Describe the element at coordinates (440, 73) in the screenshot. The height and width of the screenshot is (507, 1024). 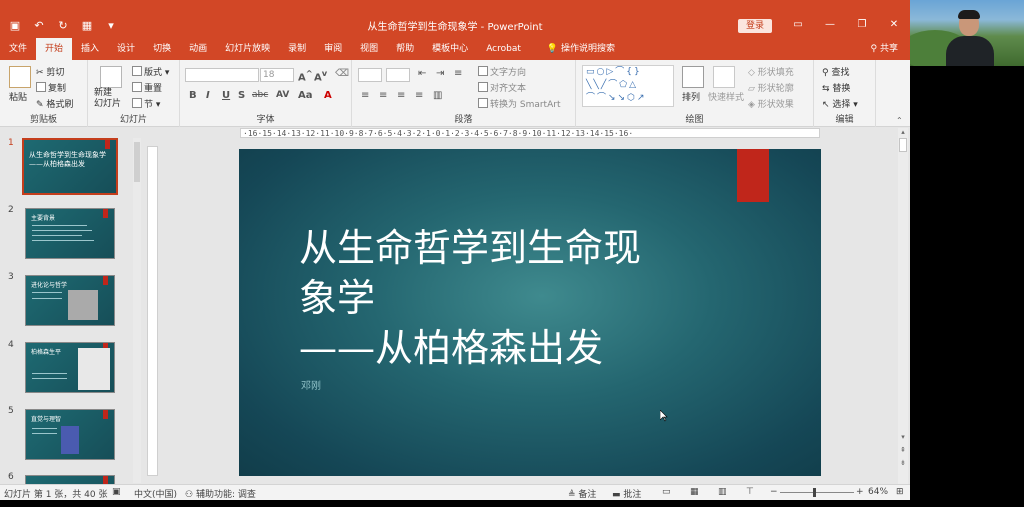
I see `increase-indent-icon: ⇥` at that location.